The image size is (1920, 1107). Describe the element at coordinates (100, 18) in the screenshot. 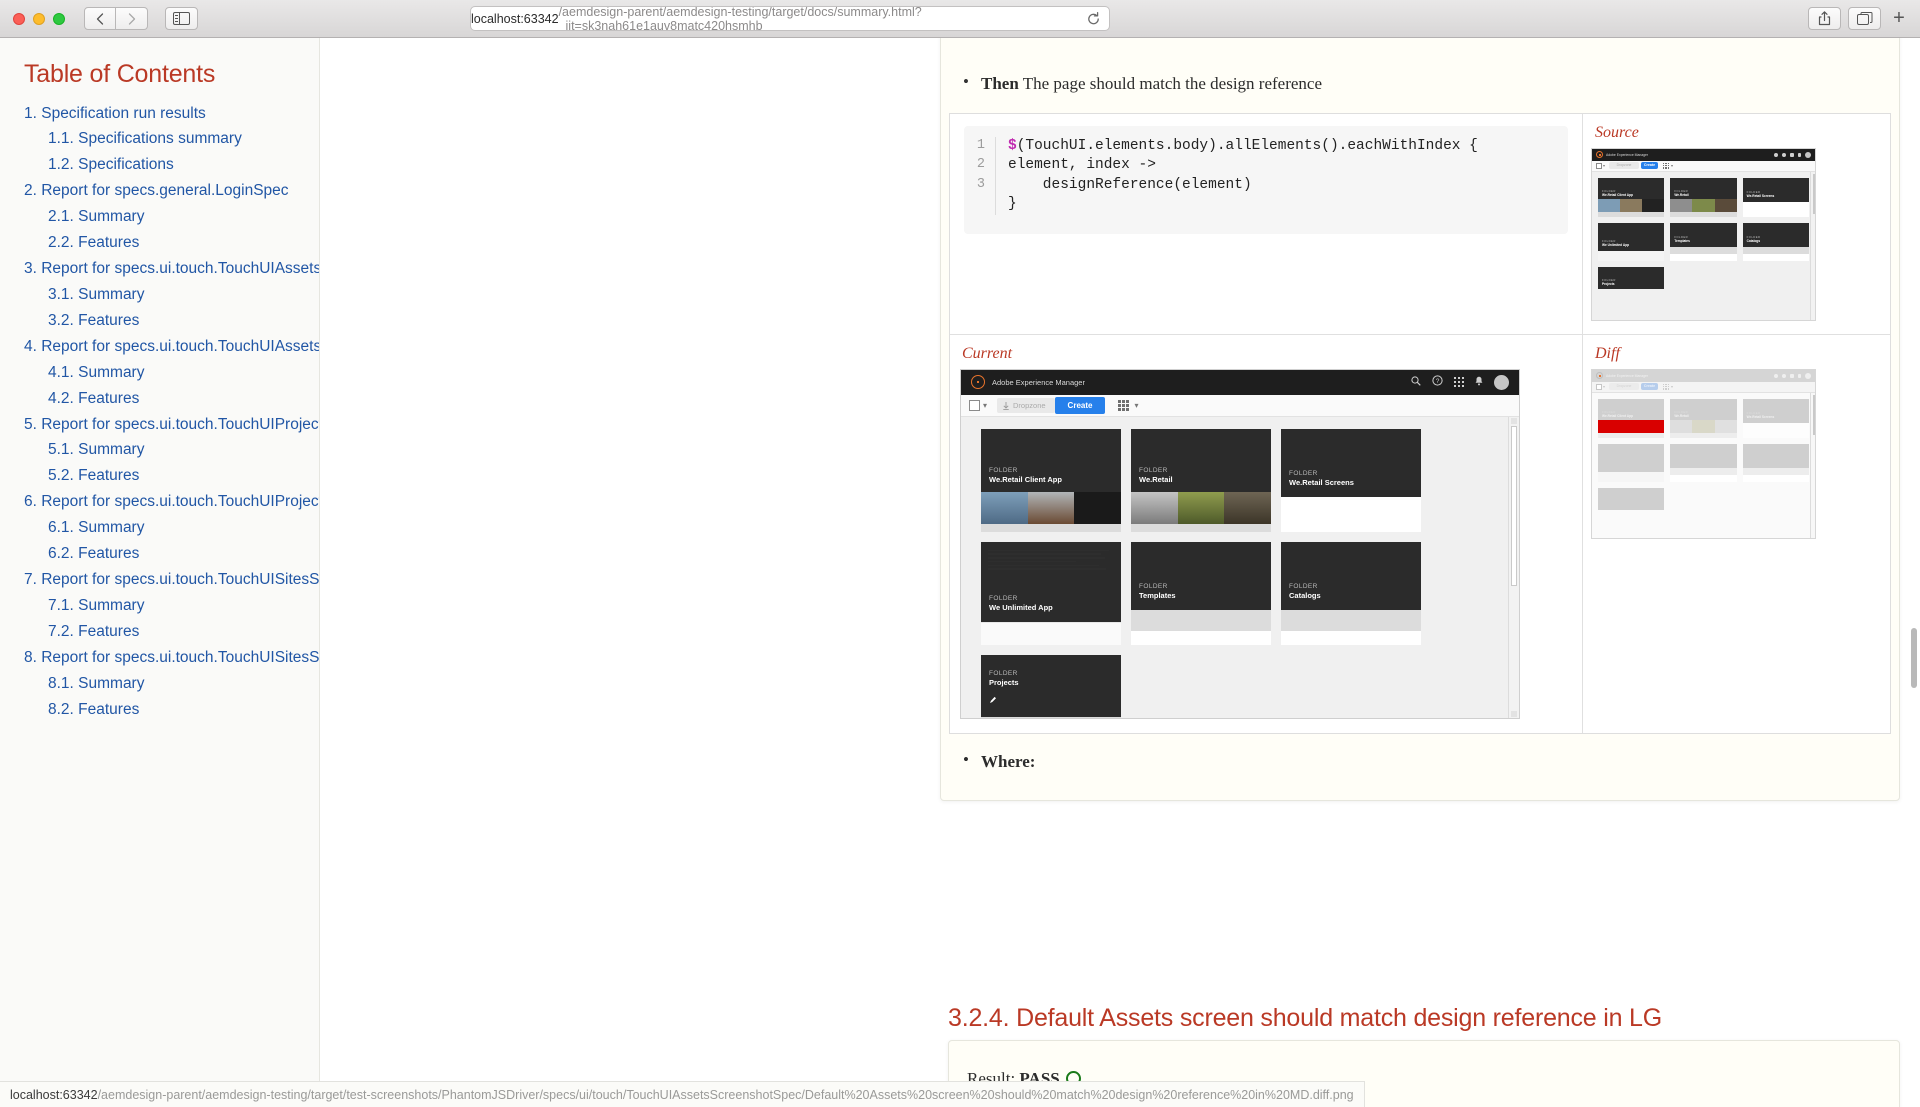

I see `back-button` at that location.